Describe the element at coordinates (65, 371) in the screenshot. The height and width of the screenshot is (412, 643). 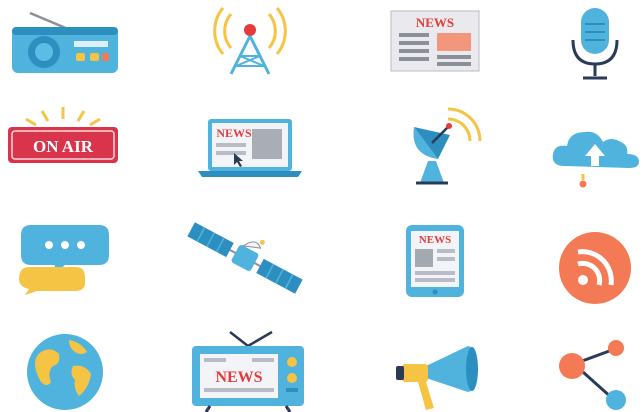
I see `globe-icon` at that location.